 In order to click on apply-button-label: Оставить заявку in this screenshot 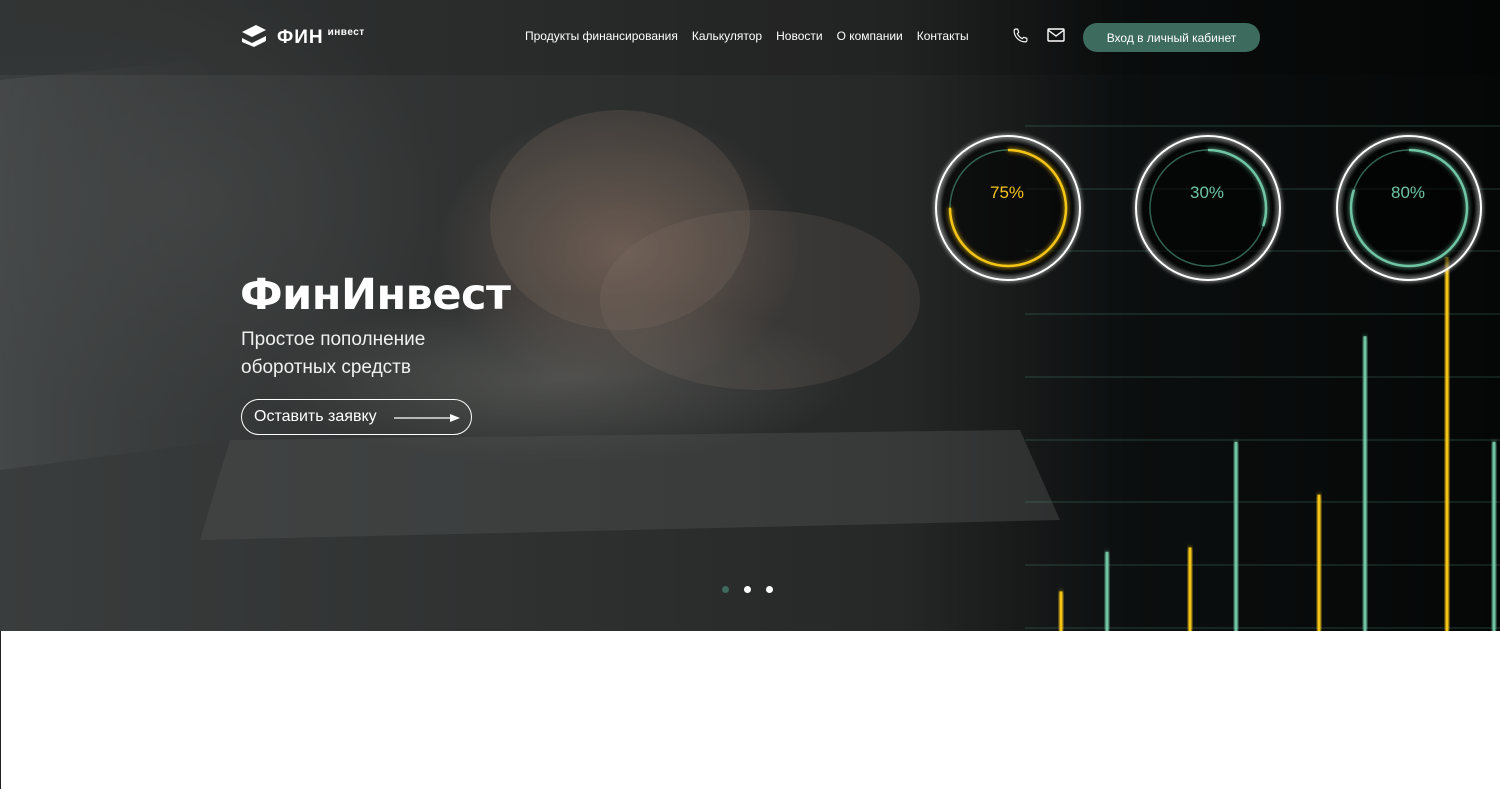, I will do `click(315, 416)`.